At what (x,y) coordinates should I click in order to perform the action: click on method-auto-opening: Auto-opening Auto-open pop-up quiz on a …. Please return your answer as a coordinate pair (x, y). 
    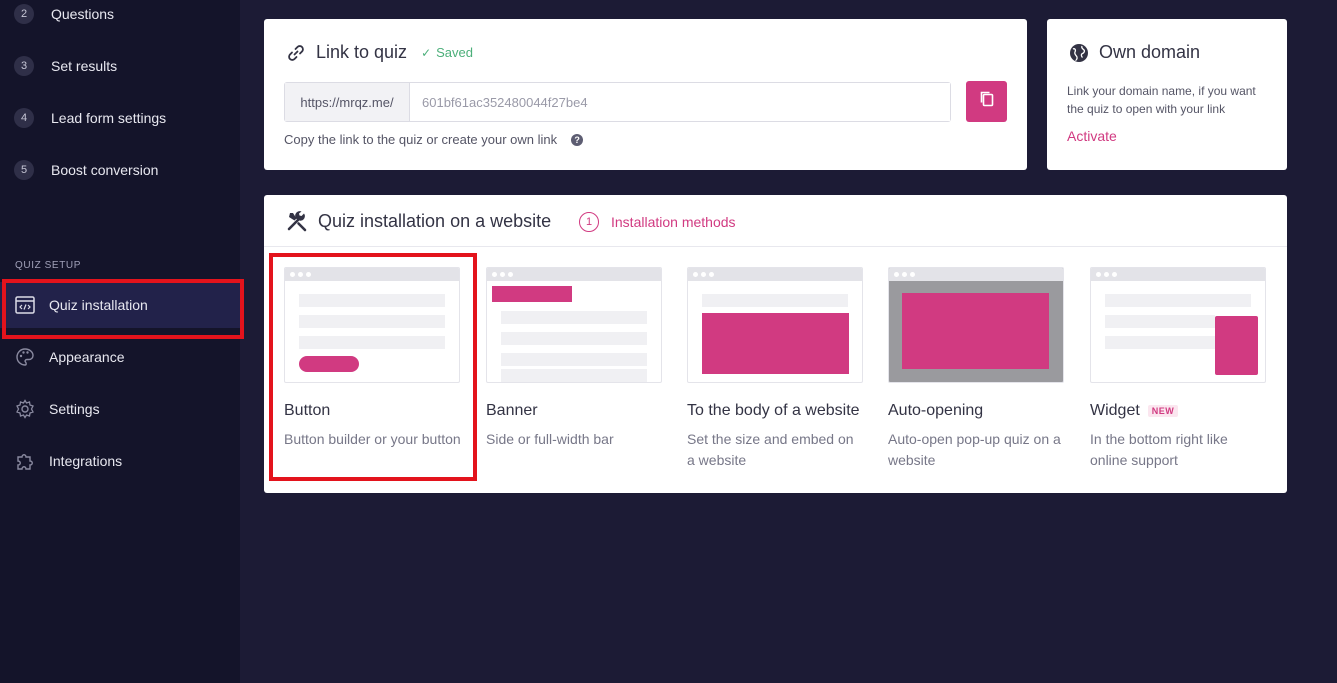
    Looking at the image, I should click on (976, 369).